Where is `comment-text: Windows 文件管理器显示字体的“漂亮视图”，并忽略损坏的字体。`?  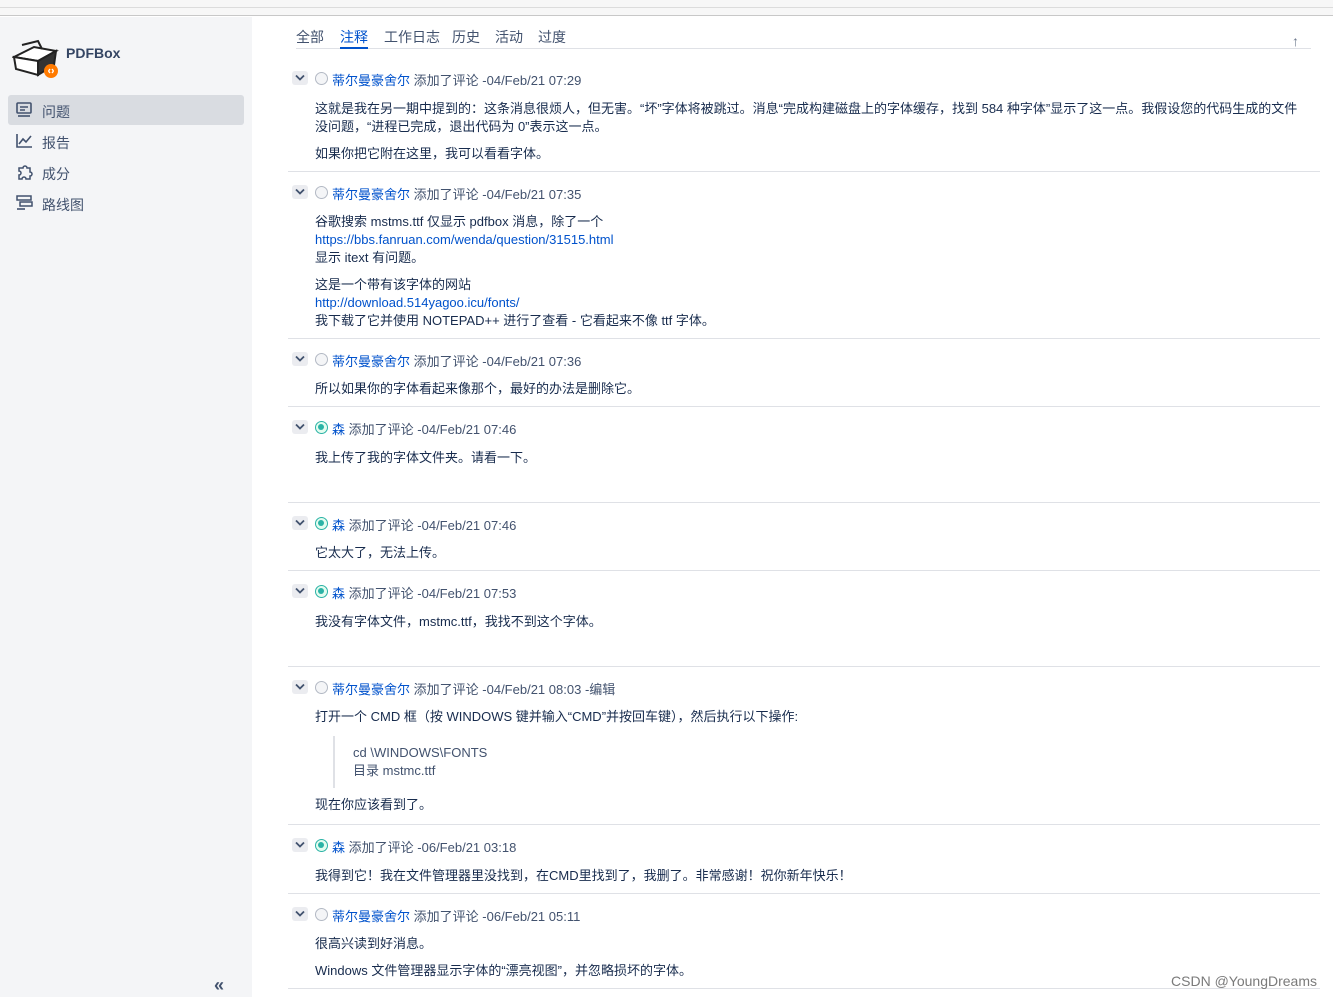 comment-text: Windows 文件管理器显示字体的“漂亮视图”，并忽略损坏的字体。 is located at coordinates (504, 970).